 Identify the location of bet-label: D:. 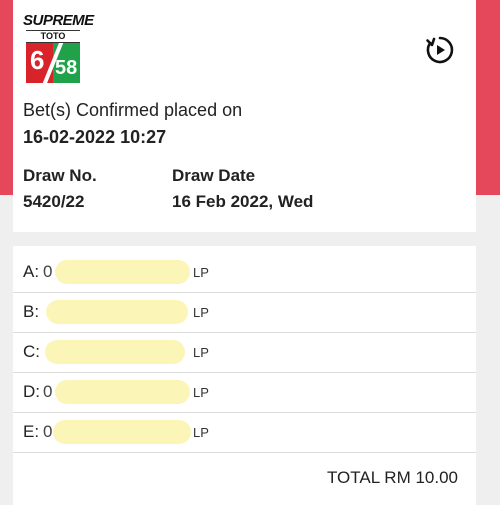
(31, 391).